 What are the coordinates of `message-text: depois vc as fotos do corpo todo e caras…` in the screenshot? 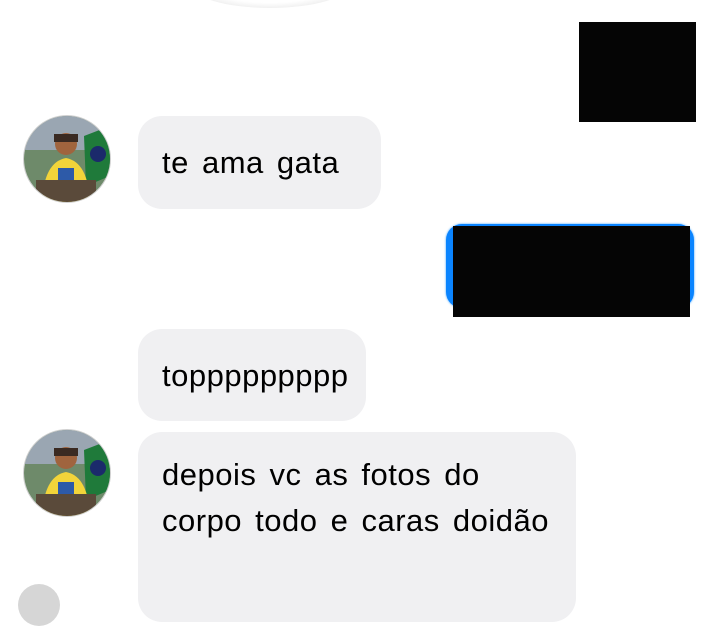 It's located at (355, 497).